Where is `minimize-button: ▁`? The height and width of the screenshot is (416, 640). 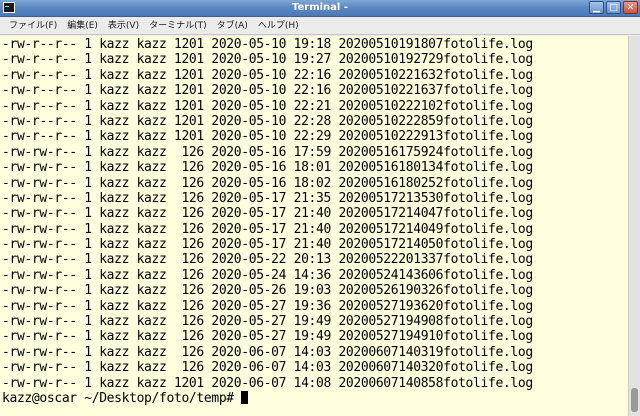
minimize-button: ▁ is located at coordinates (596, 7).